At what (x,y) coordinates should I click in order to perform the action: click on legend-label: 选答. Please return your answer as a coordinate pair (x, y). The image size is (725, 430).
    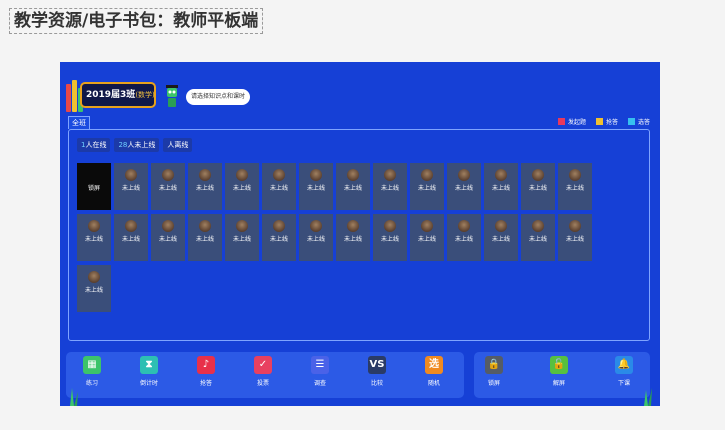
    Looking at the image, I should click on (643, 122).